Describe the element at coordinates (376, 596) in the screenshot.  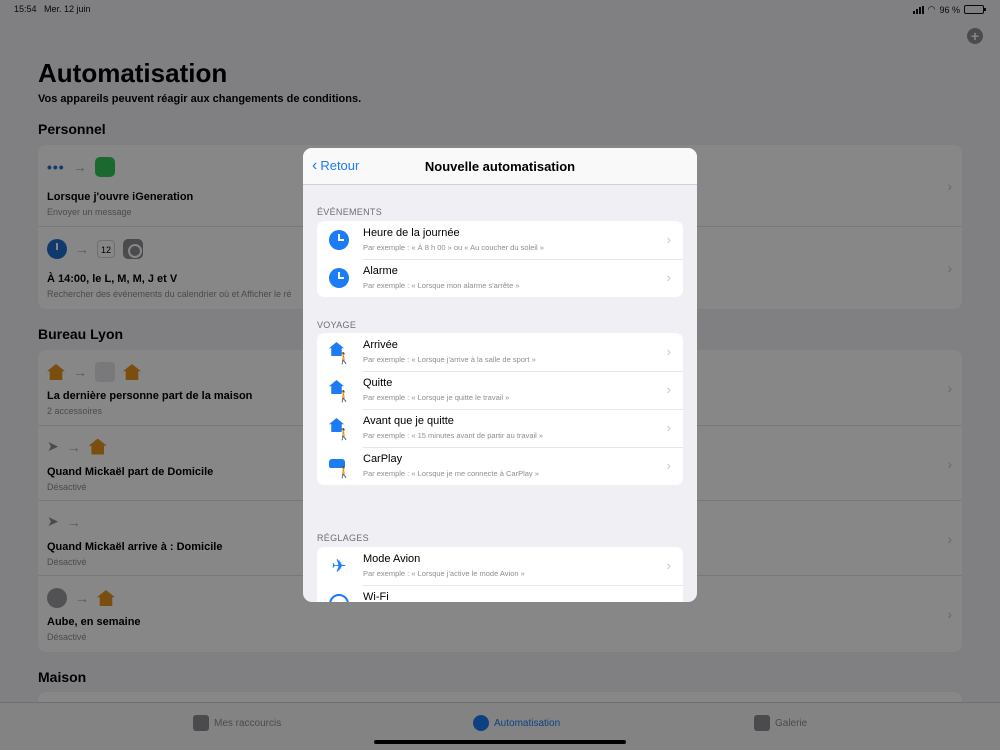
I see `trigger-title: Wi-Fi` at that location.